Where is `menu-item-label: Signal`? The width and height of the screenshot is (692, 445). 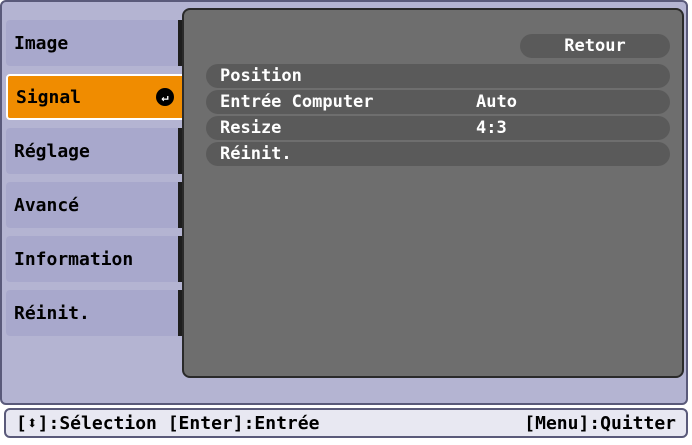
menu-item-label: Signal is located at coordinates (49, 97).